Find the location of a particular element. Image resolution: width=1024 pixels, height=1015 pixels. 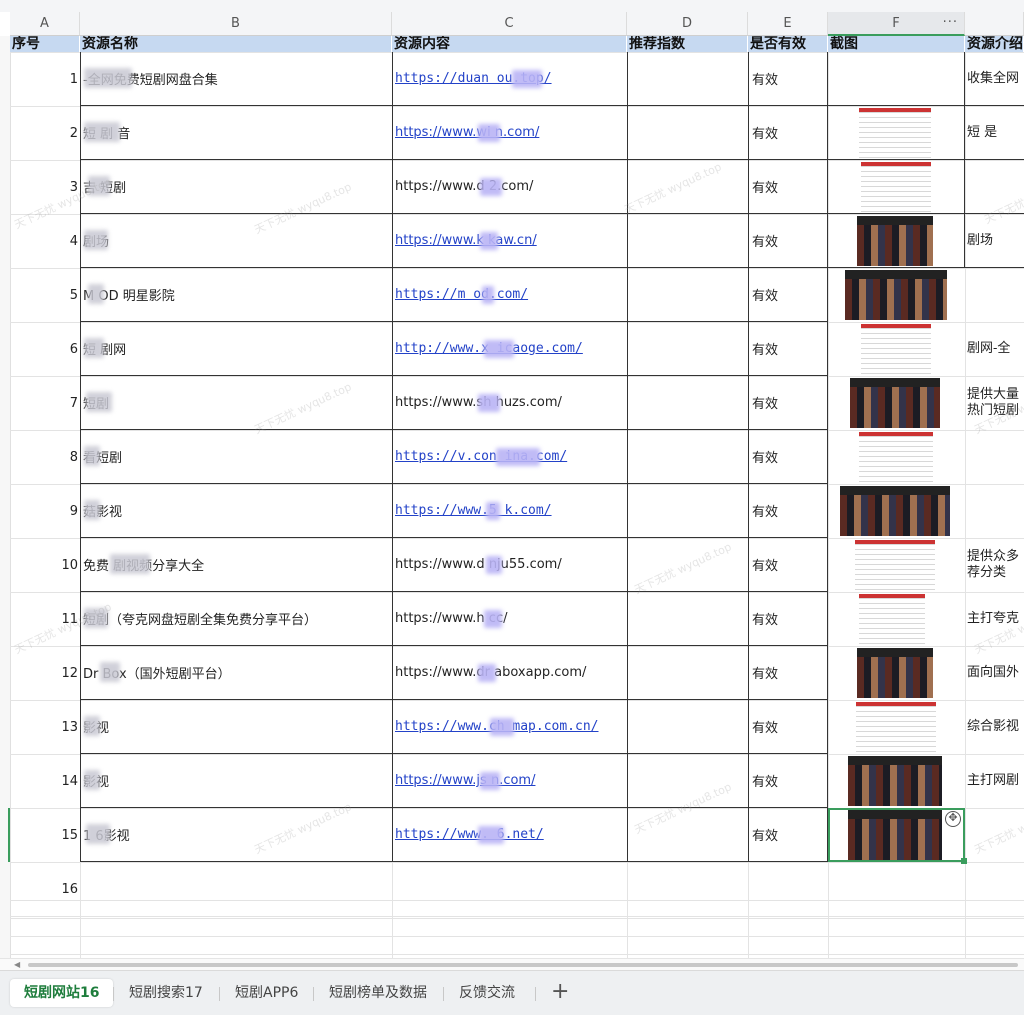

row-number: 16 is located at coordinates (69, 889).